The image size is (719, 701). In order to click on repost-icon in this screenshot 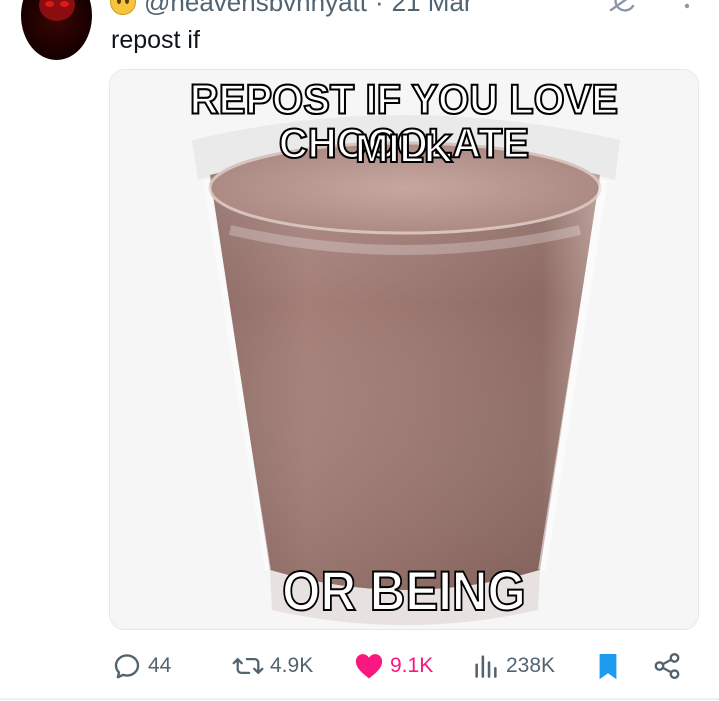, I will do `click(248, 666)`.